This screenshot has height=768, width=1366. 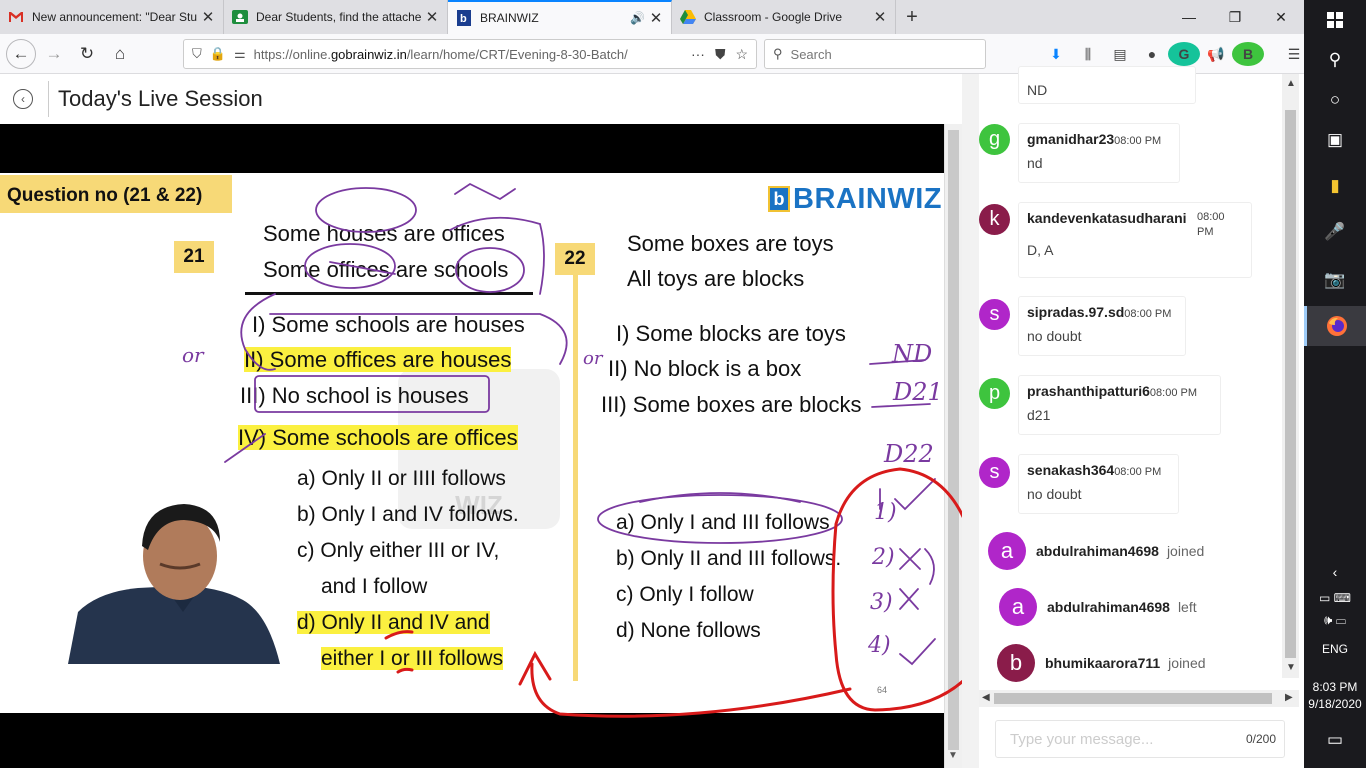 What do you see at coordinates (116, 194) in the screenshot?
I see `question-header: Question no (21 & 22)` at bounding box center [116, 194].